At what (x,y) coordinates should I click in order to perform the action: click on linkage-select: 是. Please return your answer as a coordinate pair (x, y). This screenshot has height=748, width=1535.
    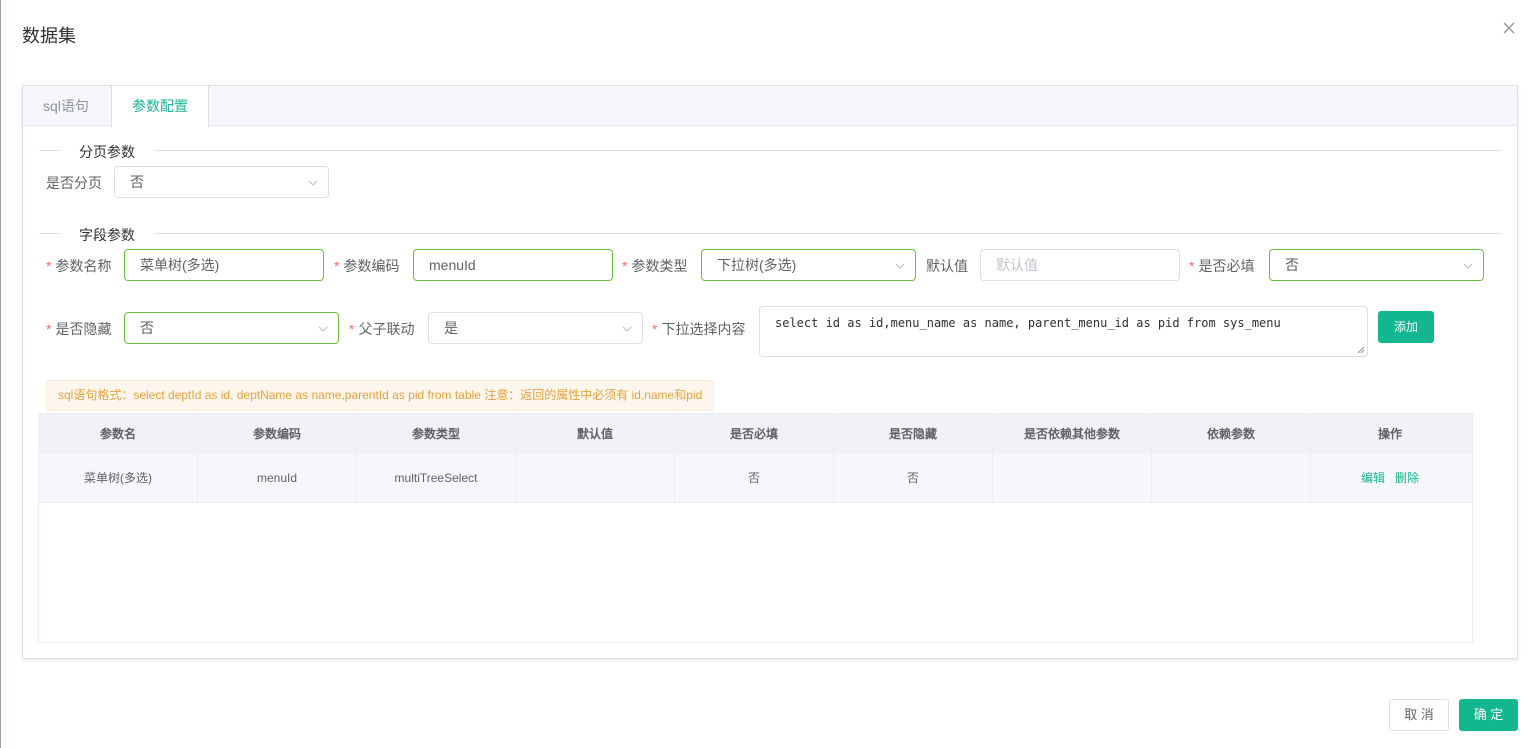
    Looking at the image, I should click on (535, 328).